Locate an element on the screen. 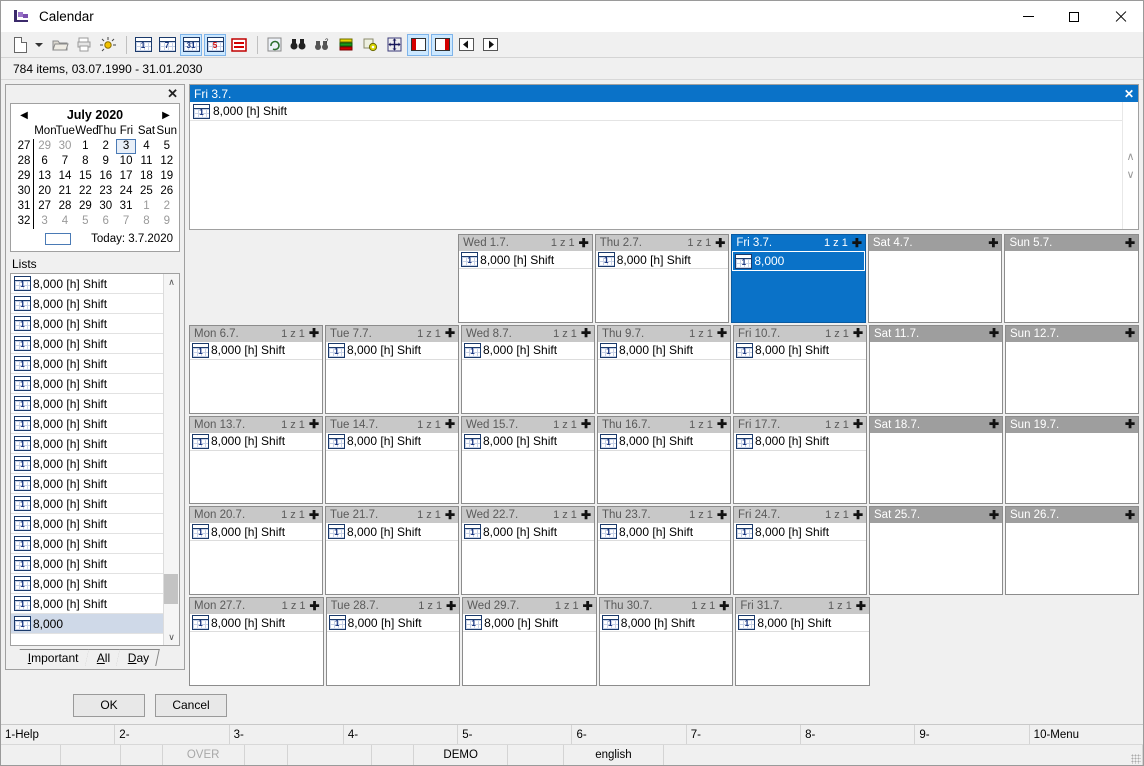 Image resolution: width=1144 pixels, height=766 pixels. mini-calendar-day: 7 is located at coordinates (126, 221).